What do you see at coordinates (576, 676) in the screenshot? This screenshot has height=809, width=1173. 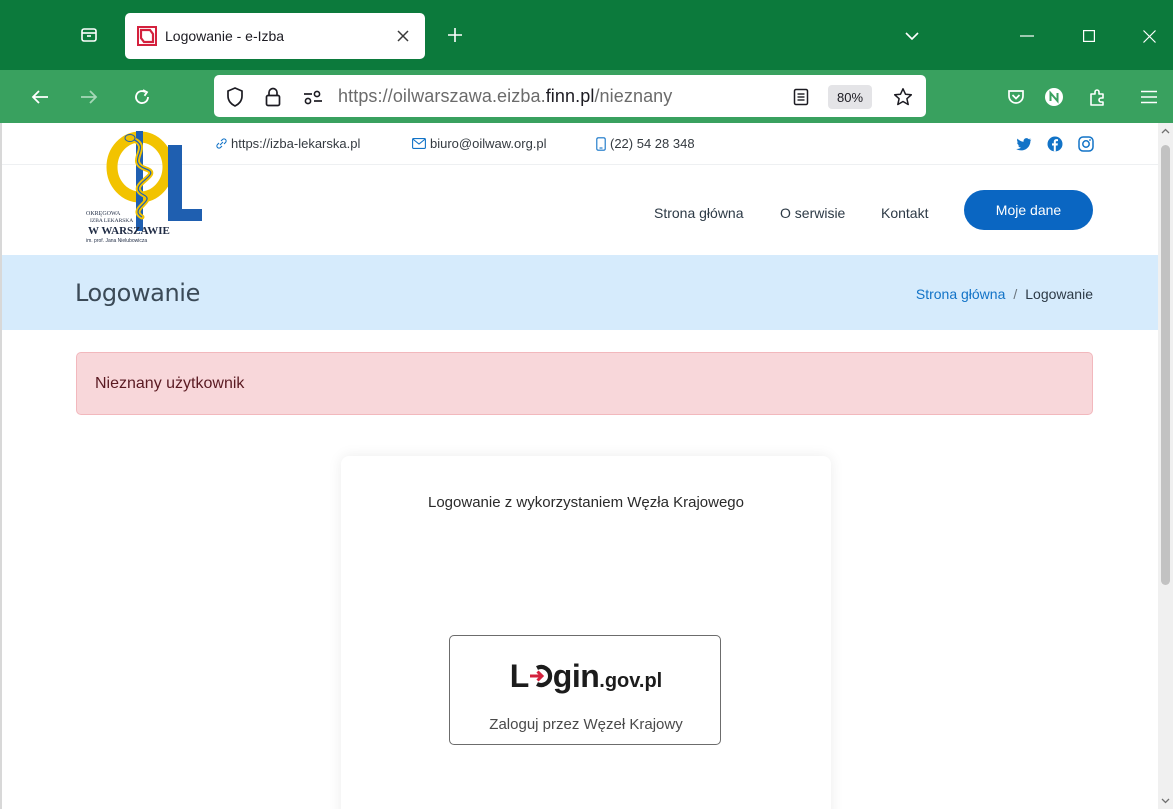 I see `login-gov-letters-gin: gin` at bounding box center [576, 676].